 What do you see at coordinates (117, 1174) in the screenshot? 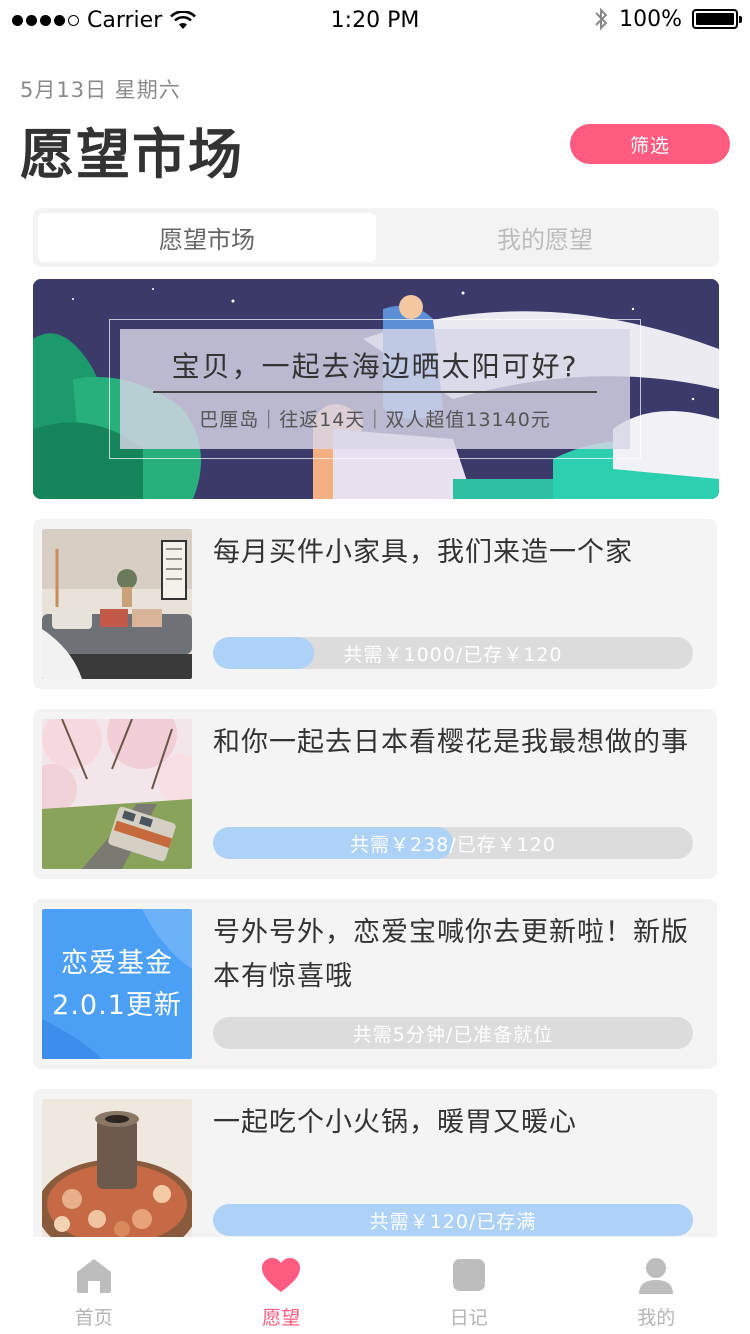
I see `hotpot-image` at bounding box center [117, 1174].